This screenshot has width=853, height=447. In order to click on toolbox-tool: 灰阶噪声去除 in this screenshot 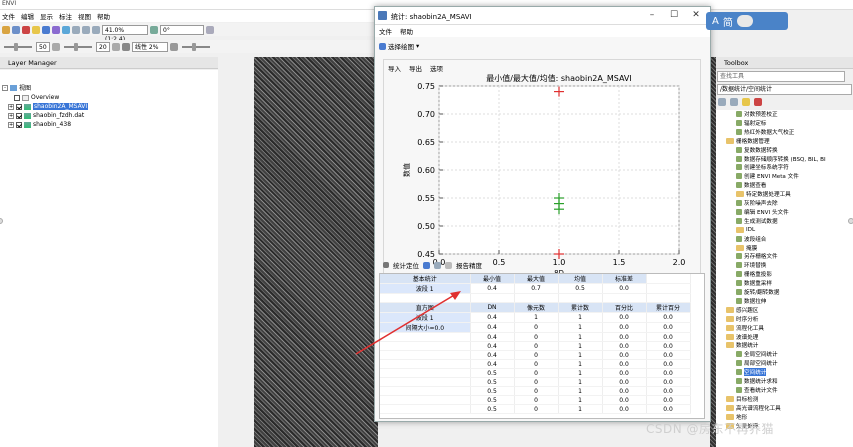, I will do `click(757, 203)`.